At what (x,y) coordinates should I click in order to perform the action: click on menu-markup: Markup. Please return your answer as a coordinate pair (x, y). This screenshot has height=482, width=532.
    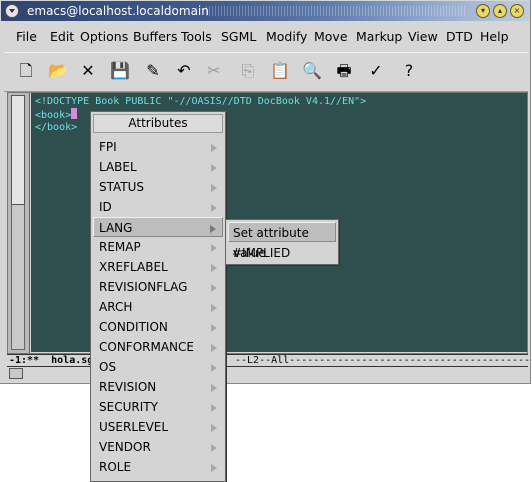
    Looking at the image, I should click on (379, 36).